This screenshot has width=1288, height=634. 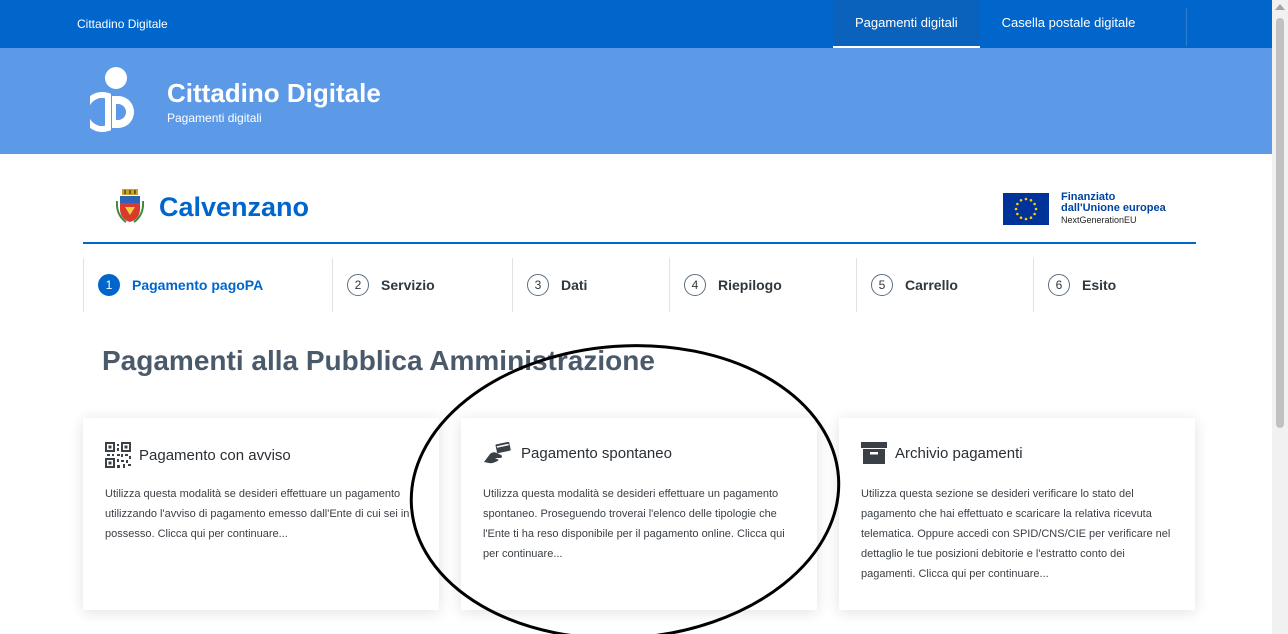 What do you see at coordinates (1099, 285) in the screenshot?
I see `step-label: Esito` at bounding box center [1099, 285].